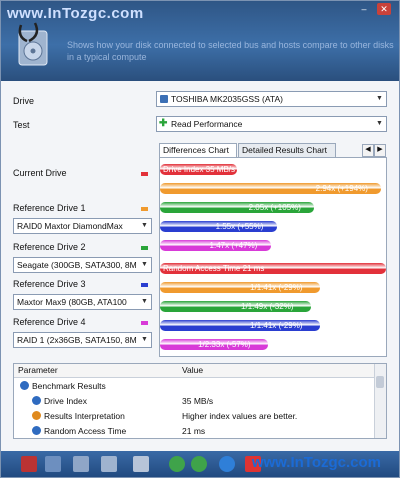 This screenshot has width=400, height=478. Describe the element at coordinates (227, 464) in the screenshot. I see `refresh-icon` at that location.